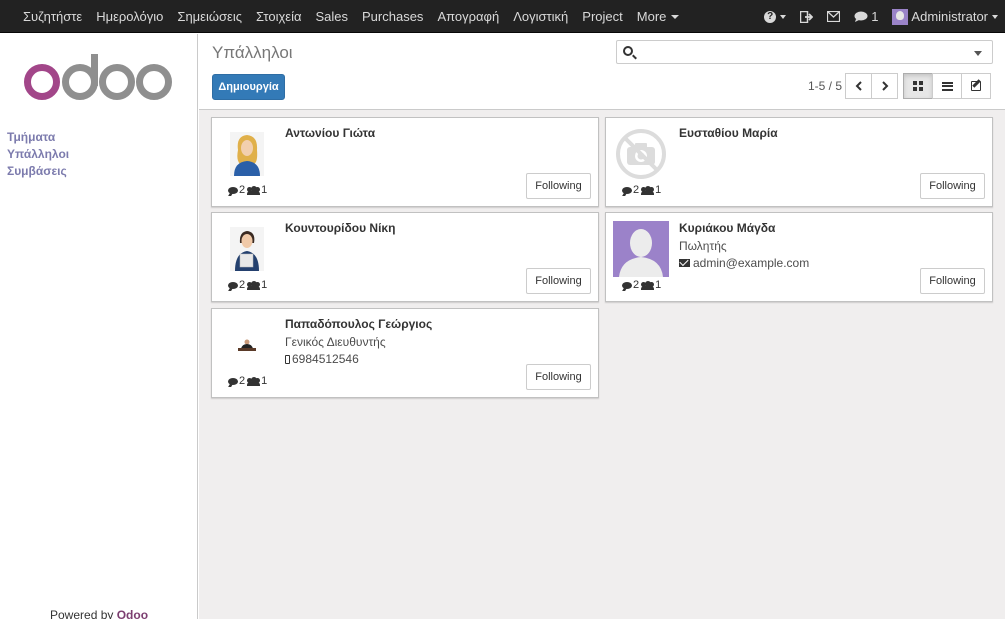 Image resolution: width=1005 pixels, height=619 pixels. Describe the element at coordinates (129, 16) in the screenshot. I see `menu-calendar: Ημερολόγιο` at that location.